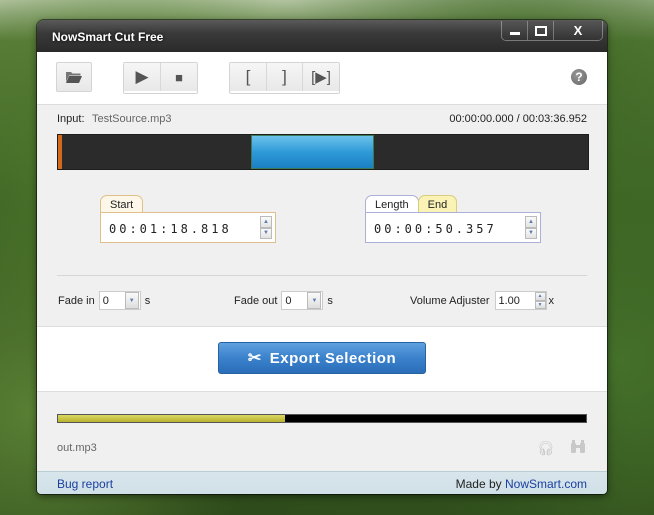 The image size is (654, 515). Describe the element at coordinates (554, 119) in the screenshot. I see `total-time: 00:03:36.952` at that location.